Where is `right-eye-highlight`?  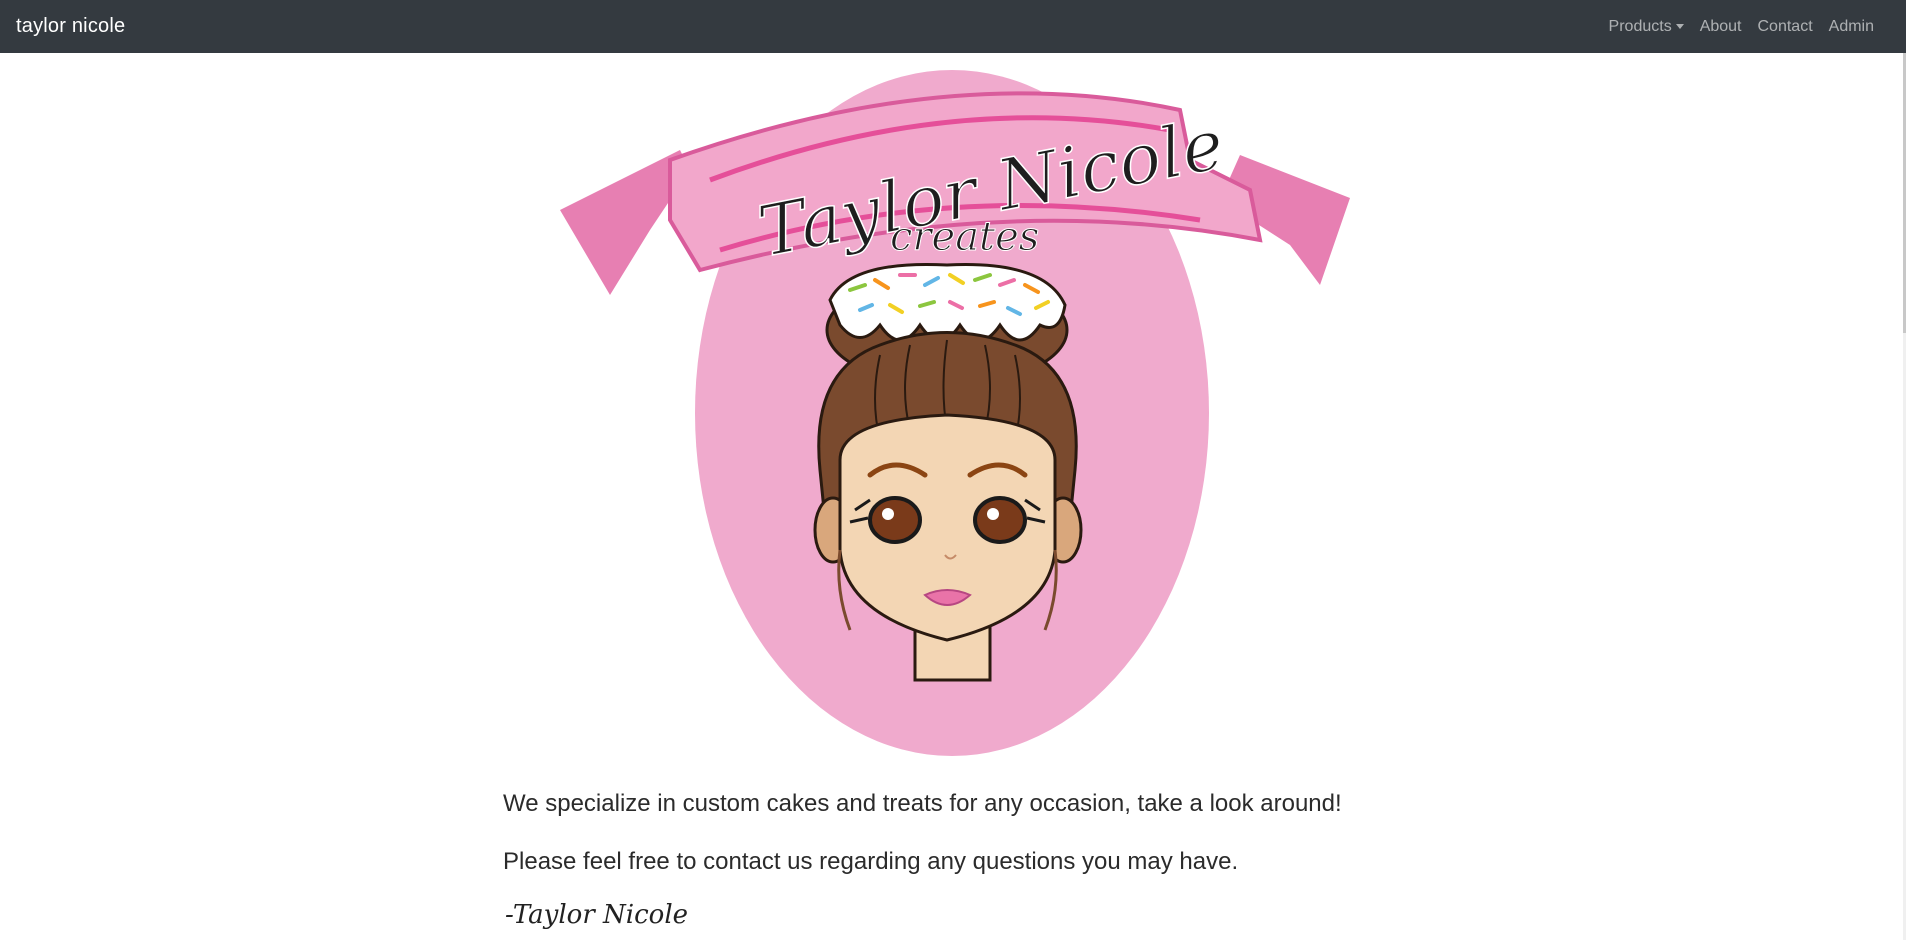
right-eye-highlight is located at coordinates (993, 514).